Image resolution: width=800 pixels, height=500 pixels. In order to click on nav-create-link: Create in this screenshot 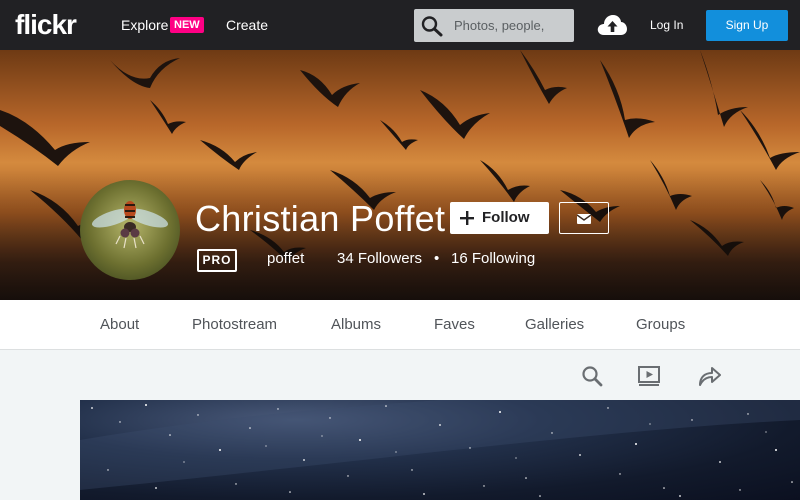, I will do `click(247, 25)`.